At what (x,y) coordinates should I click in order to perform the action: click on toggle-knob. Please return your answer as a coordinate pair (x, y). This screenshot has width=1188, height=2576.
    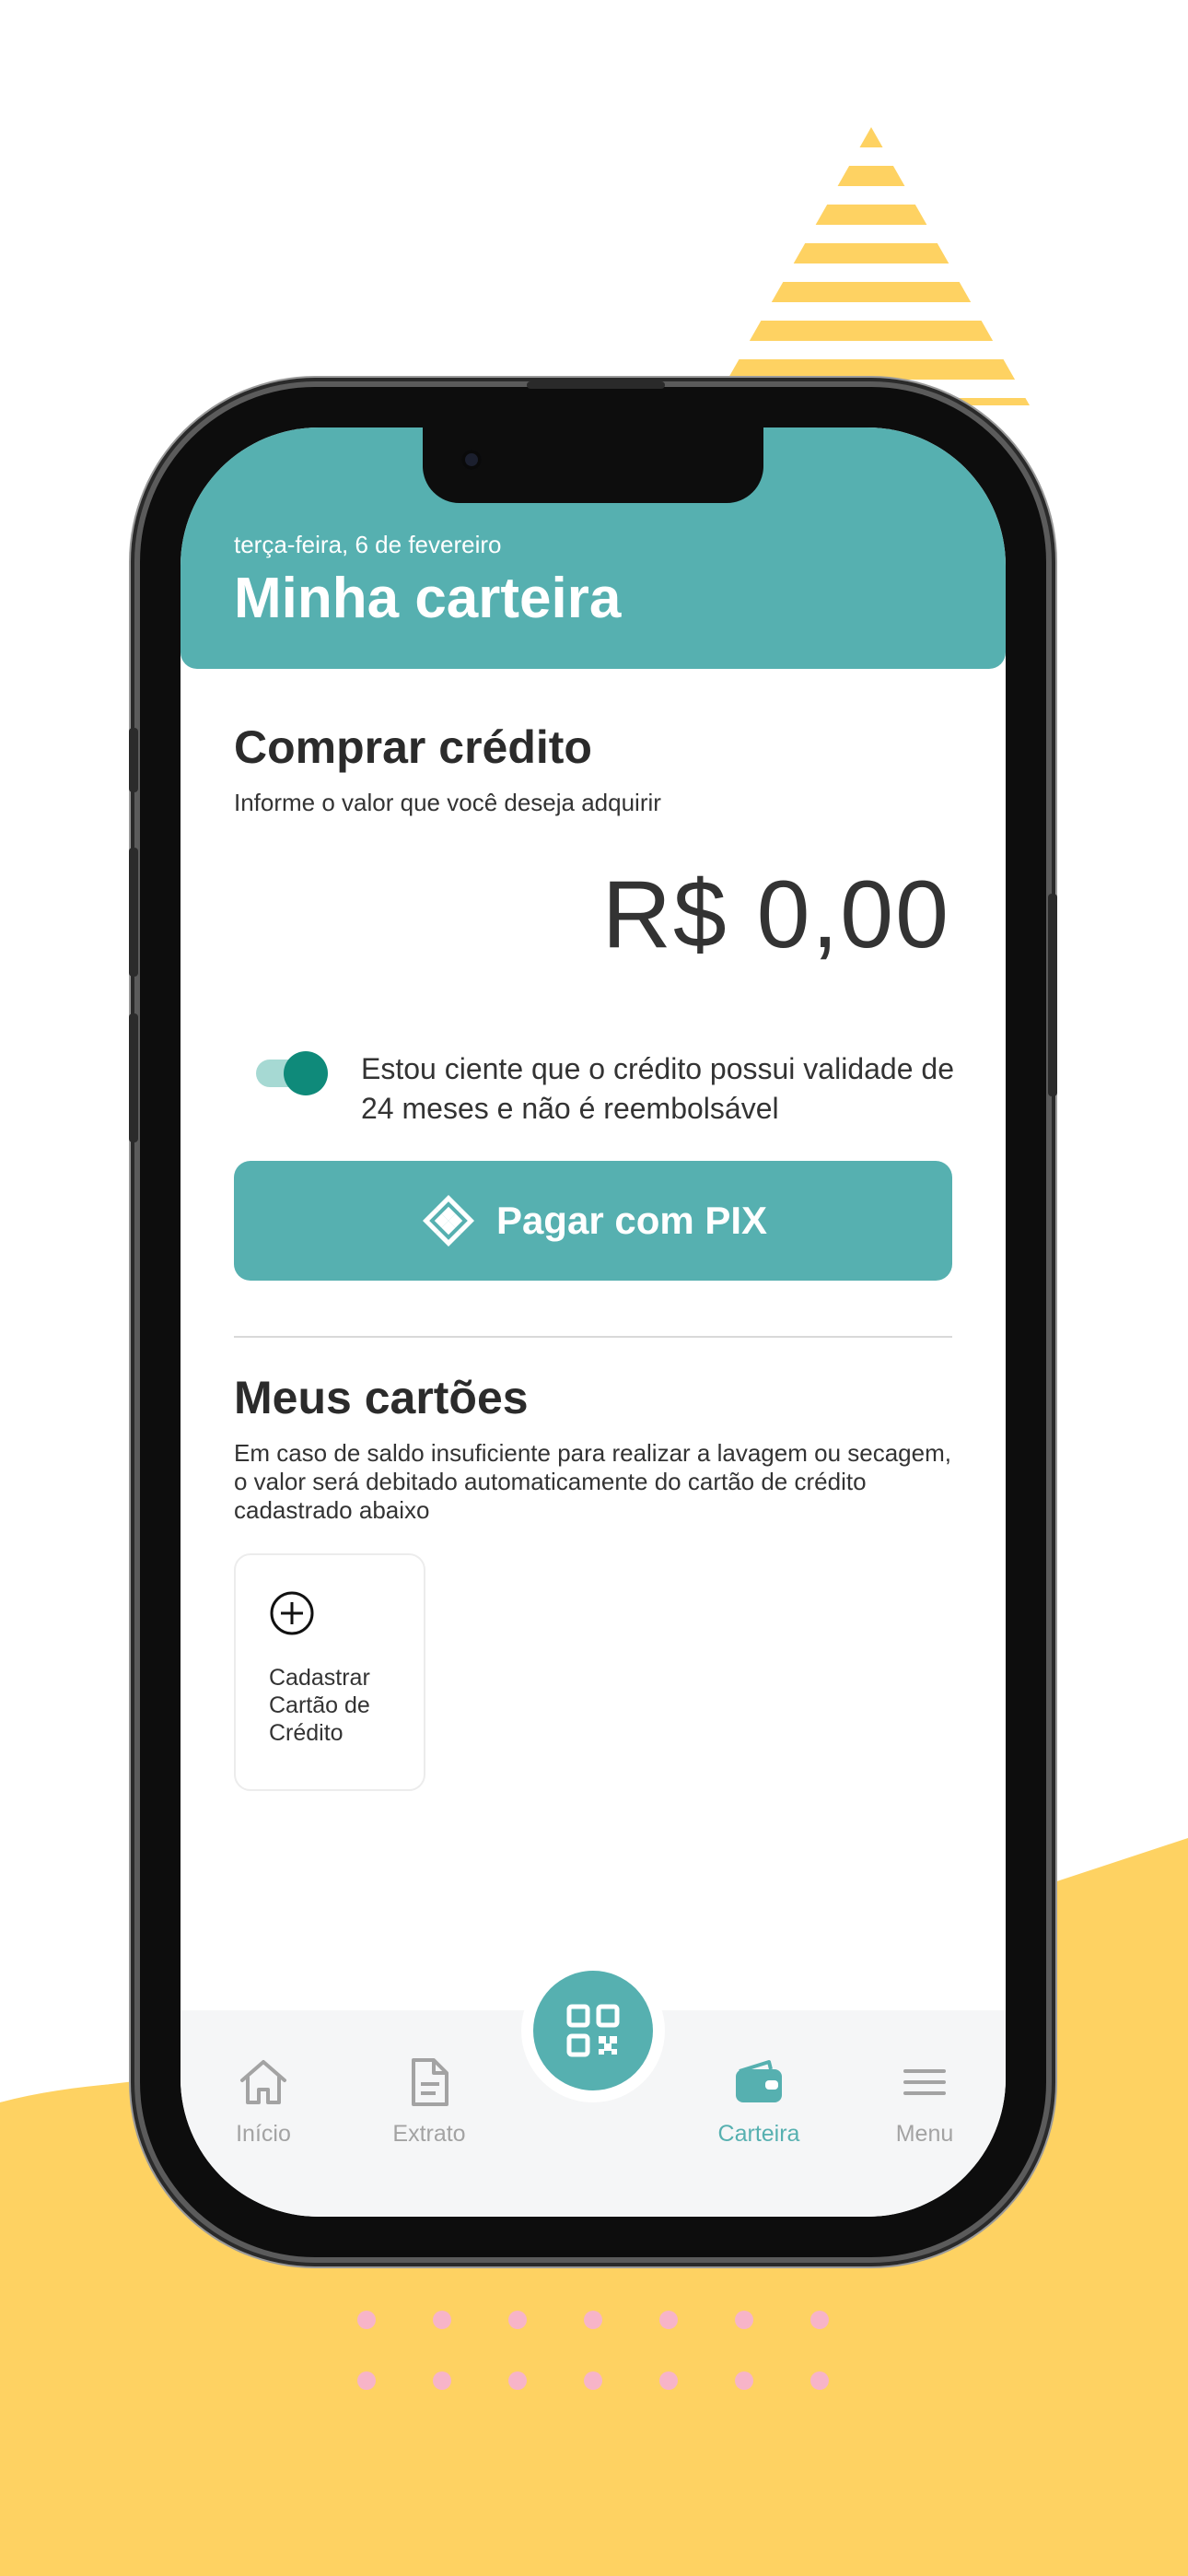
    Looking at the image, I should click on (306, 1073).